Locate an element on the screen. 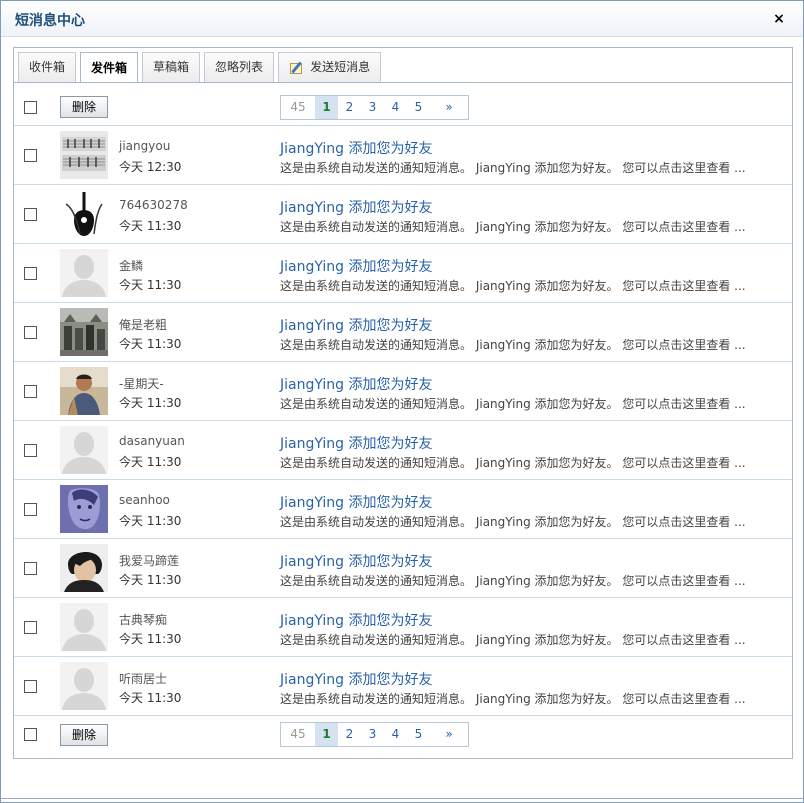 The width and height of the screenshot is (804, 803). tab-inbox: 收件箱 is located at coordinates (47, 67).